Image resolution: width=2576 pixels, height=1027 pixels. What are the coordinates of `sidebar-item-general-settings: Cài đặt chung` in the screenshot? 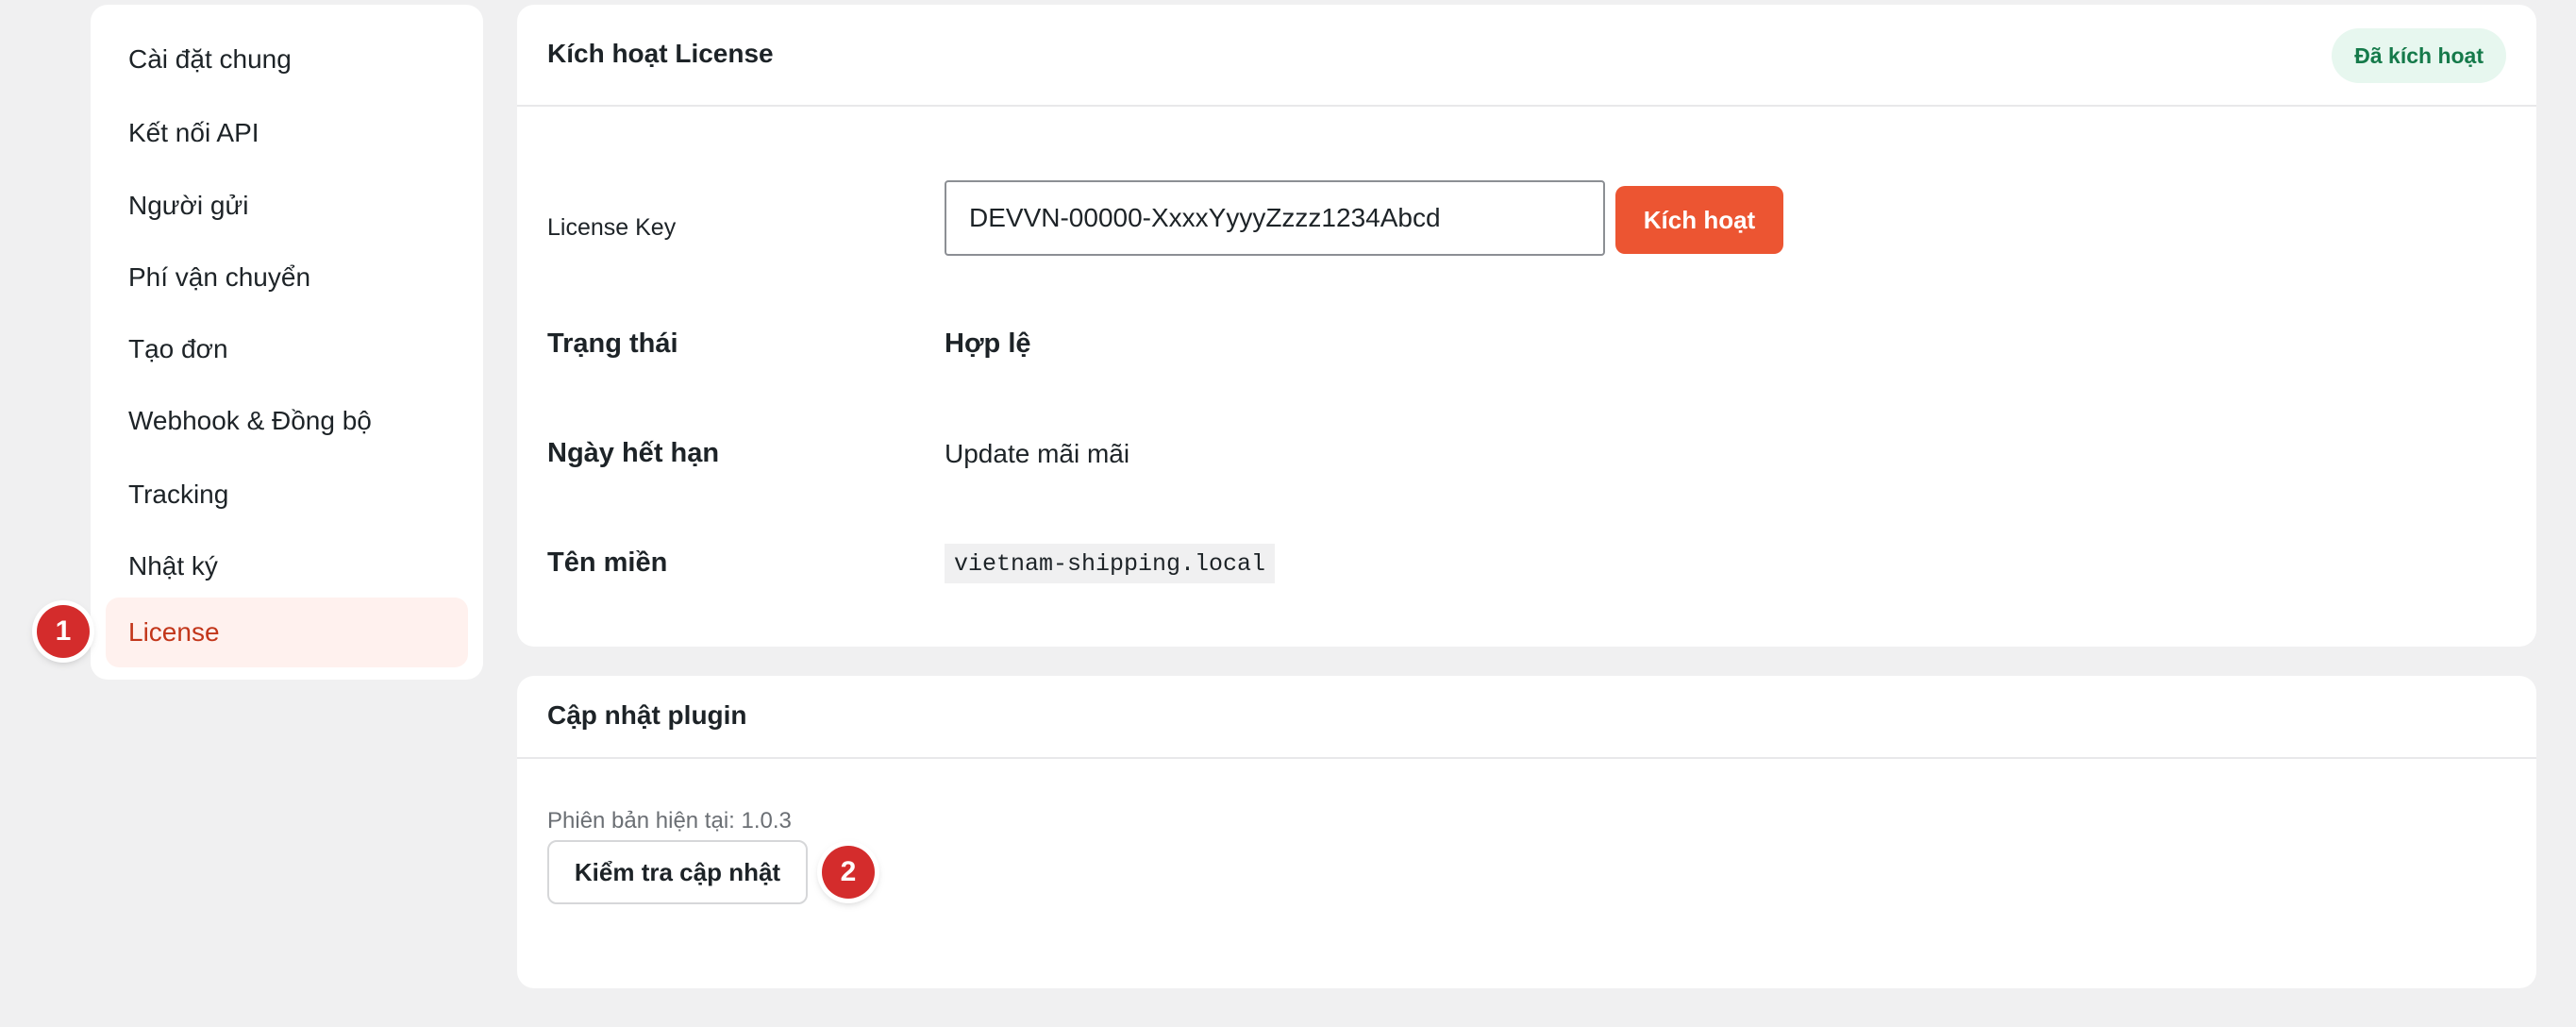 It's located at (287, 59).